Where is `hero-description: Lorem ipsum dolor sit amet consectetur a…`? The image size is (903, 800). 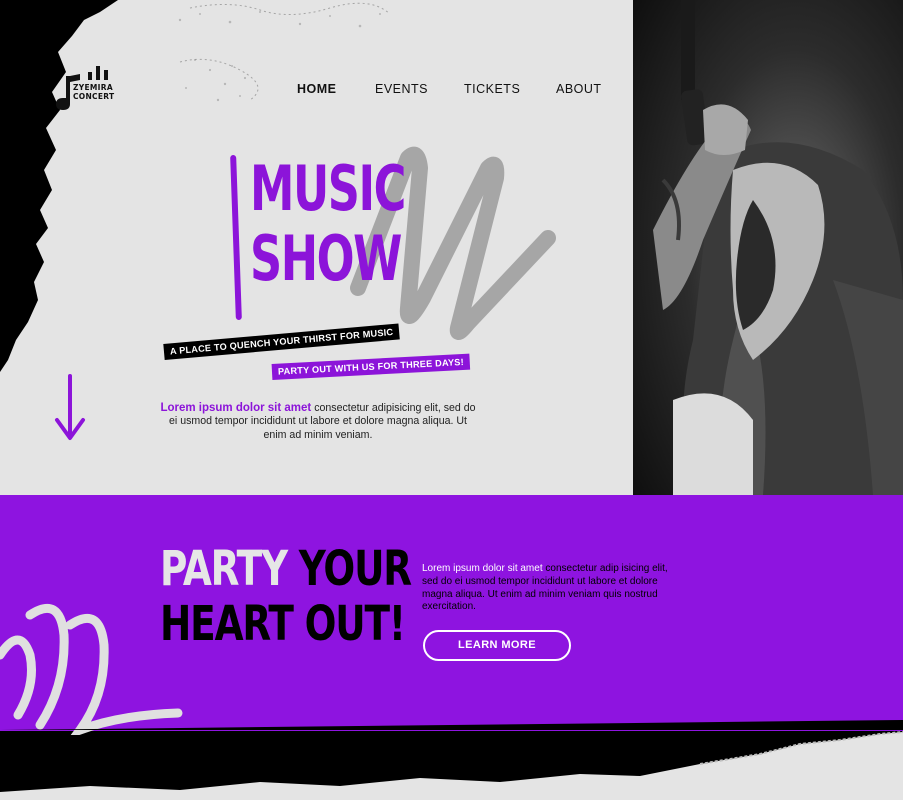
hero-description: Lorem ipsum dolor sit amet consectetur a… is located at coordinates (318, 422).